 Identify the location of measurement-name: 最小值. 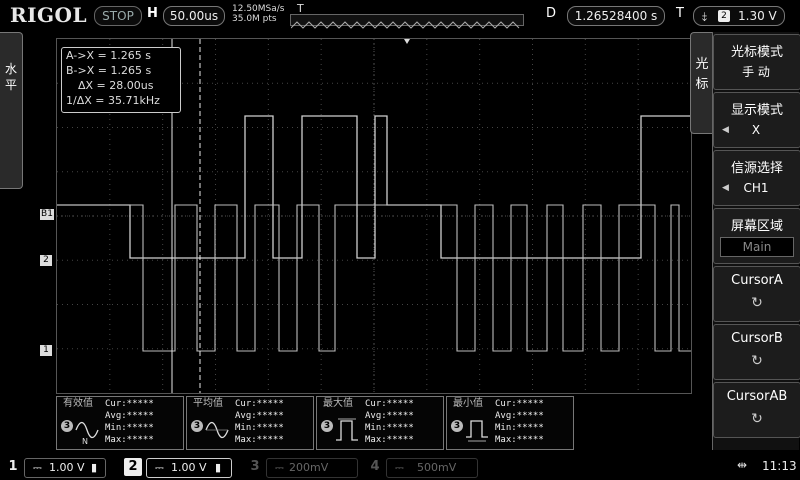
(468, 403).